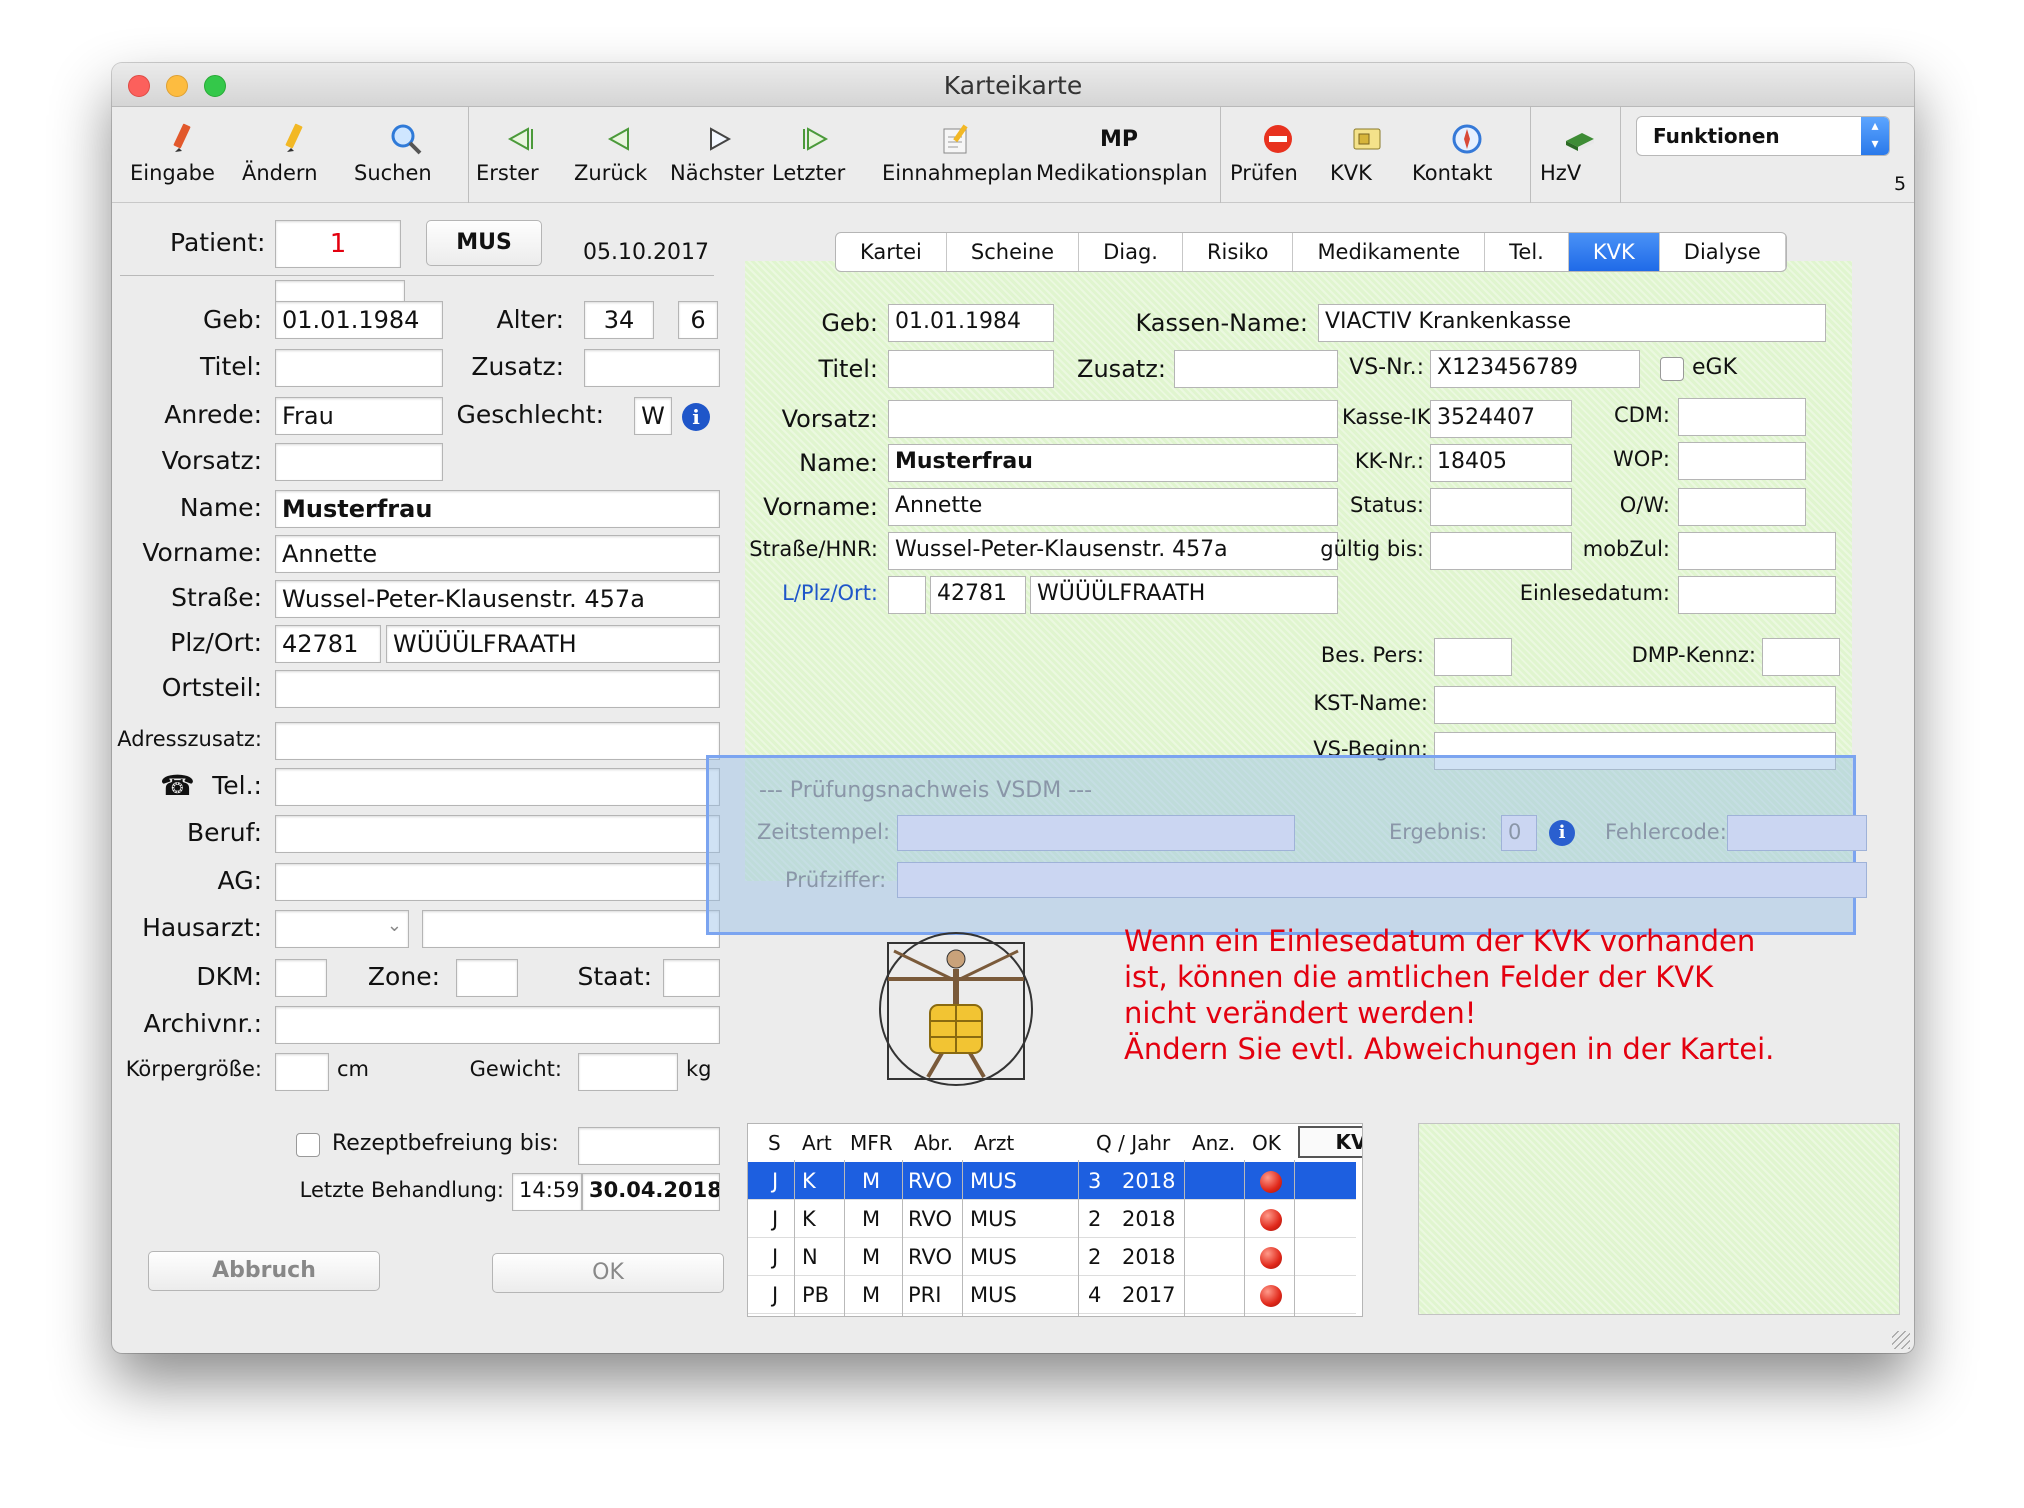 Image resolution: width=2024 pixels, height=1508 pixels. I want to click on kvk-wop-field, so click(1742, 461).